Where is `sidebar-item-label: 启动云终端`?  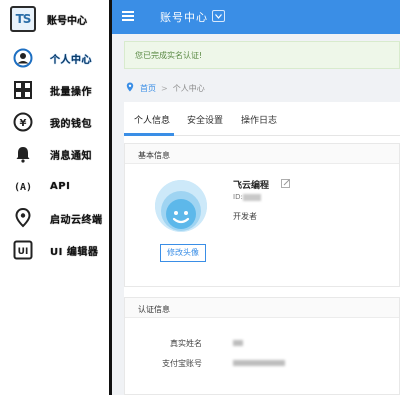 sidebar-item-label: 启动云终端 is located at coordinates (76, 220).